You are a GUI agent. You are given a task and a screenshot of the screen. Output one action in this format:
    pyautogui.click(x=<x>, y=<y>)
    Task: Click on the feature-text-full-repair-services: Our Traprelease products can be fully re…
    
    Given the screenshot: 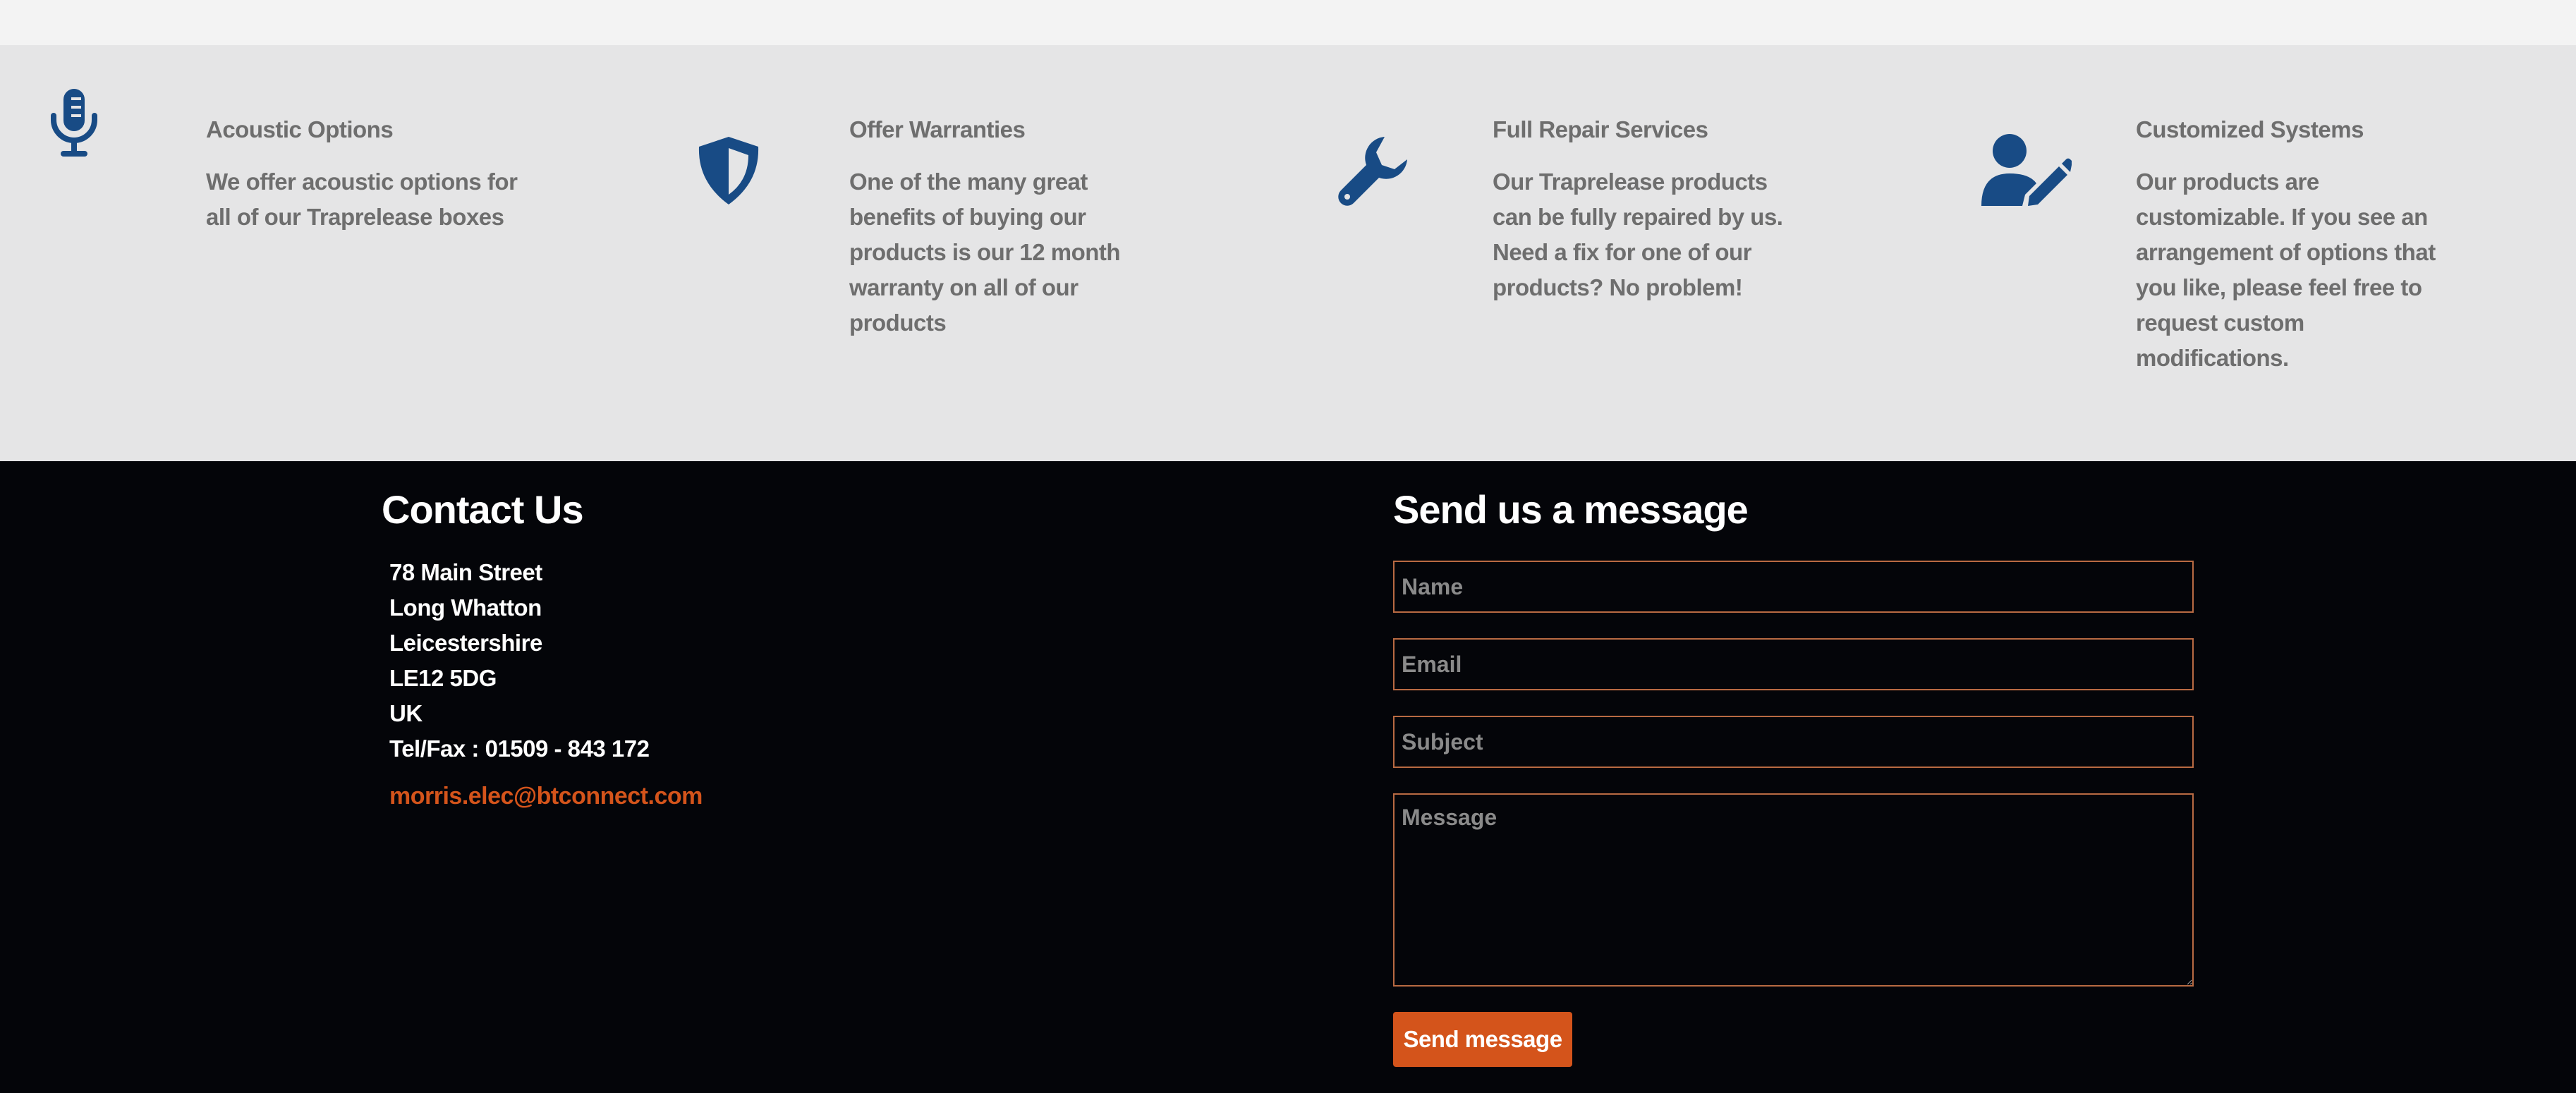 What is the action you would take?
    pyautogui.click(x=1638, y=234)
    